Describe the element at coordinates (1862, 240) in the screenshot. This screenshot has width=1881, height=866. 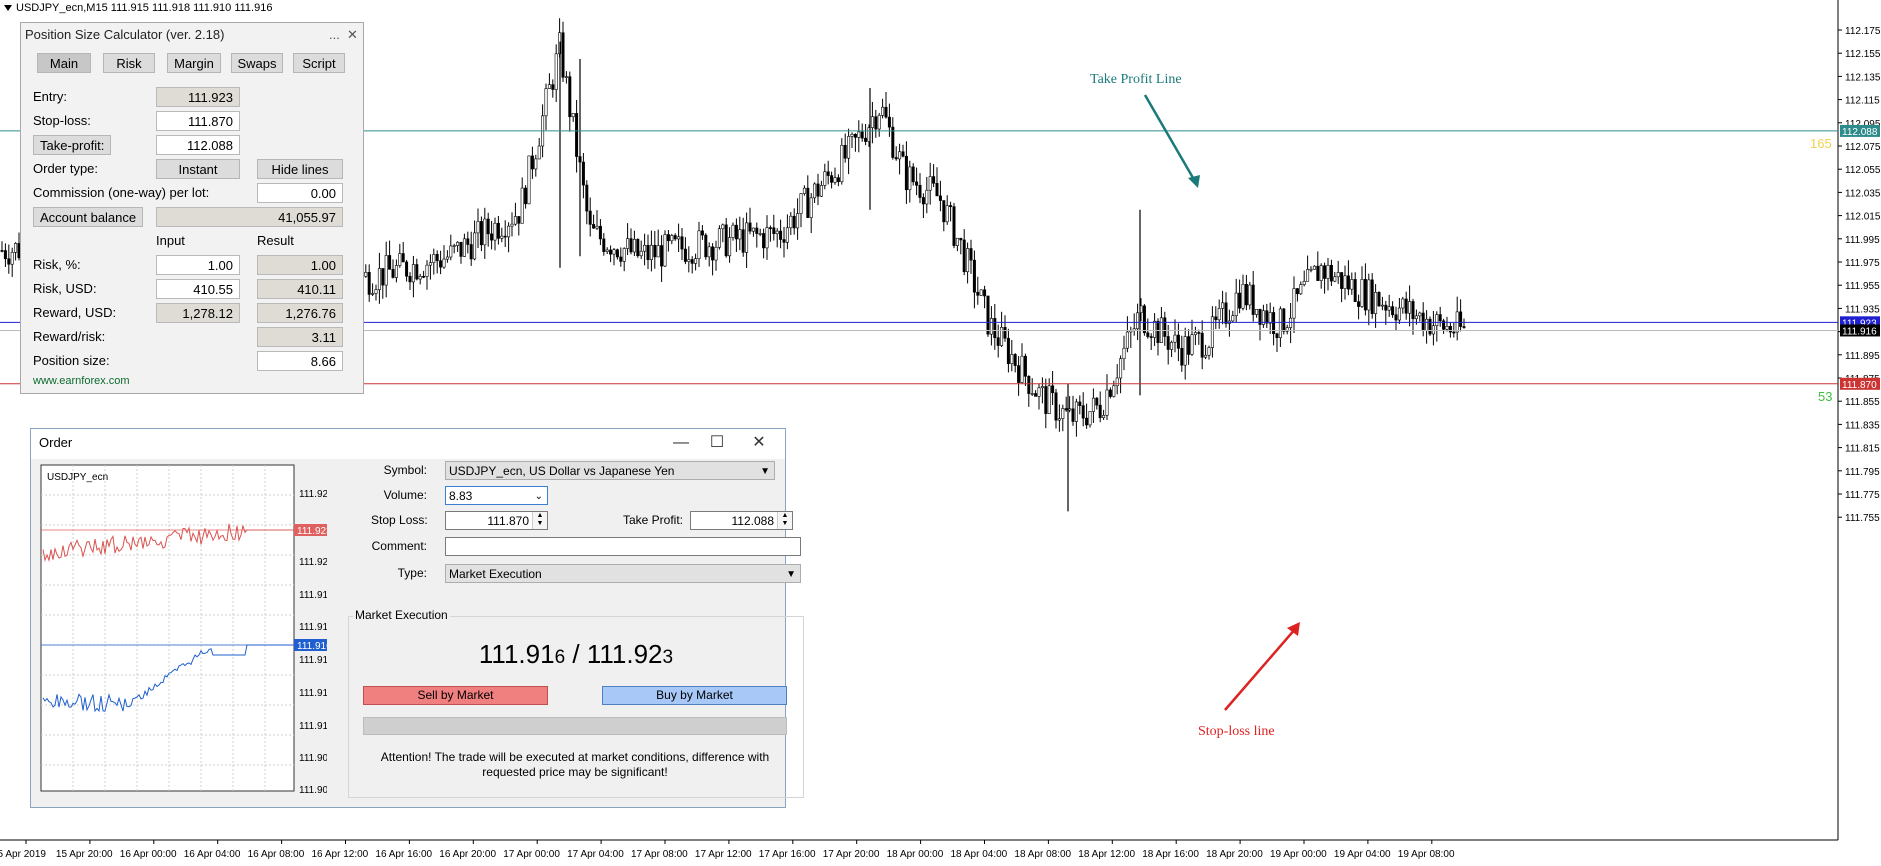
I see `price-tick-label: 111.995` at that location.